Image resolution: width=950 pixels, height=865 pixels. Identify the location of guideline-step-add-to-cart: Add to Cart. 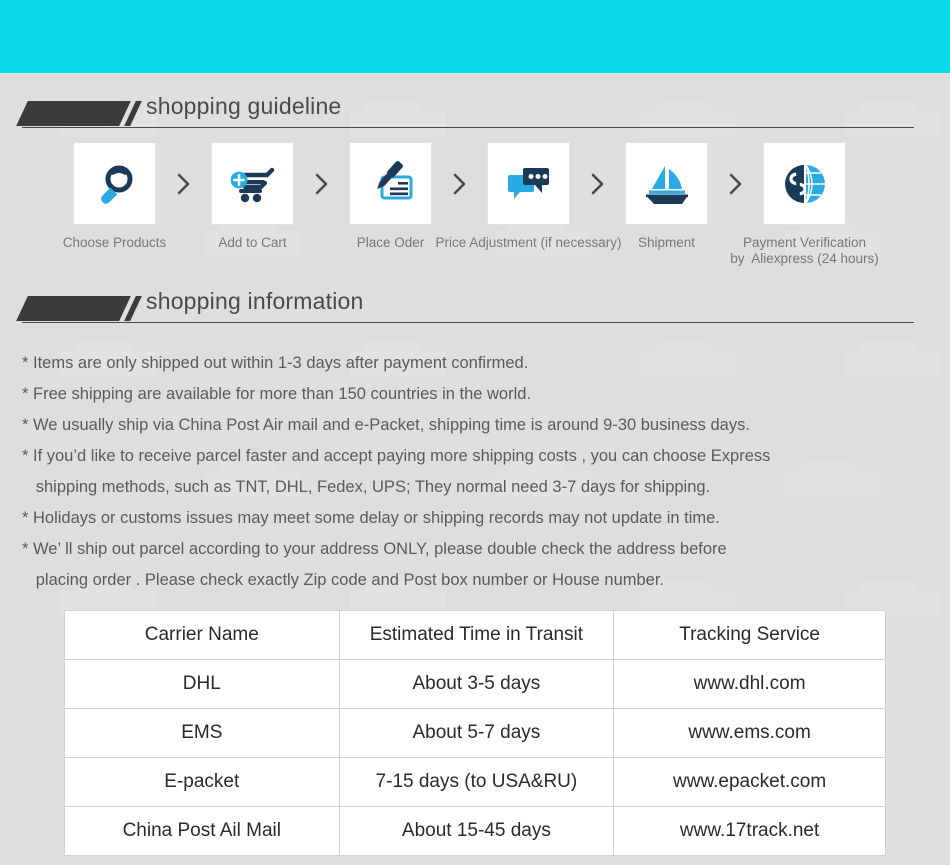
(252, 196).